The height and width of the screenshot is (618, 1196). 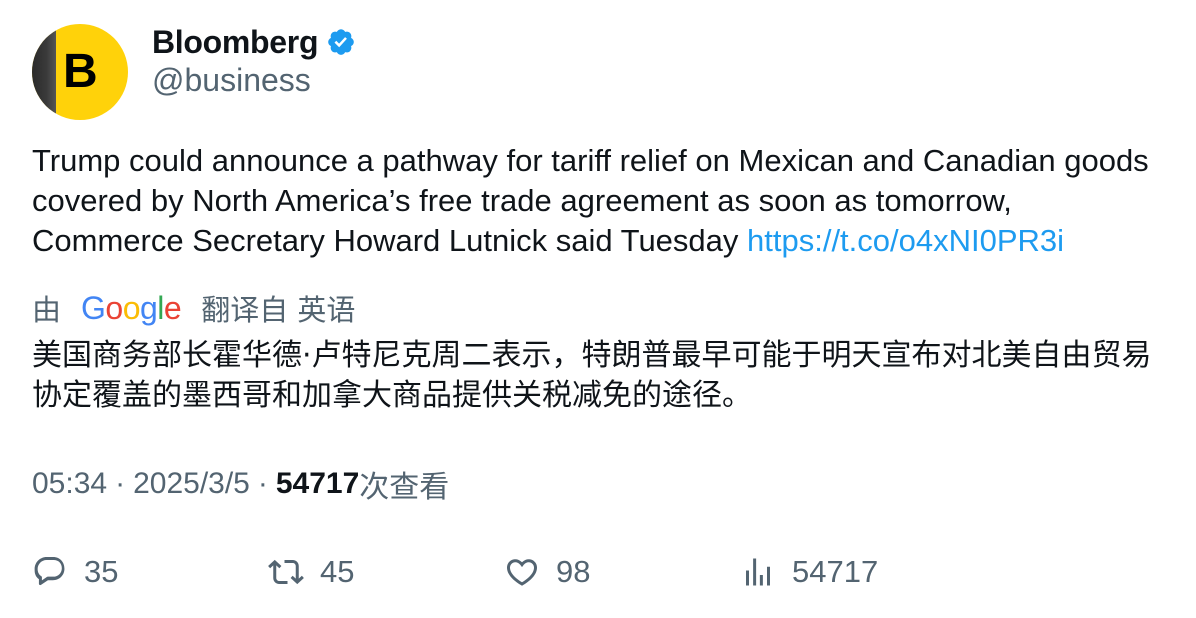 I want to click on analytics-icon, so click(x=758, y=572).